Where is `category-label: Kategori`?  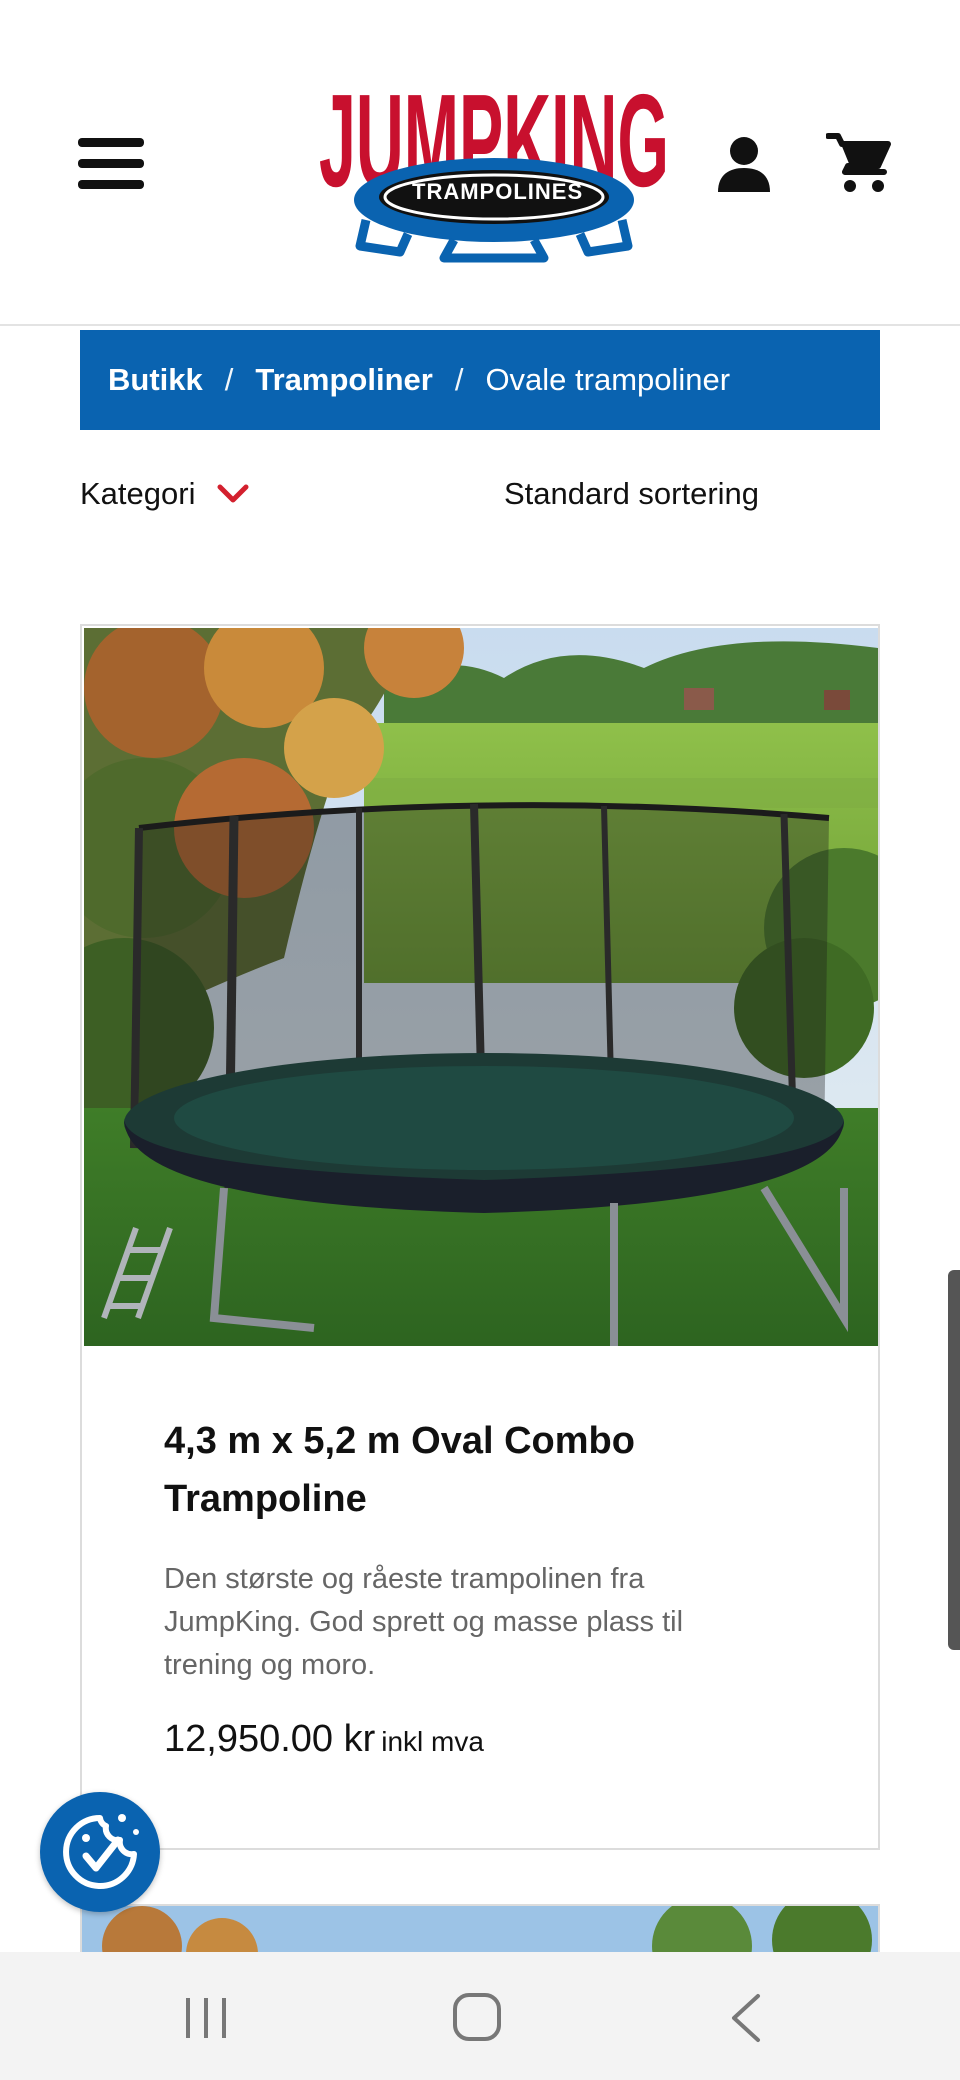
category-label: Kategori is located at coordinates (138, 493).